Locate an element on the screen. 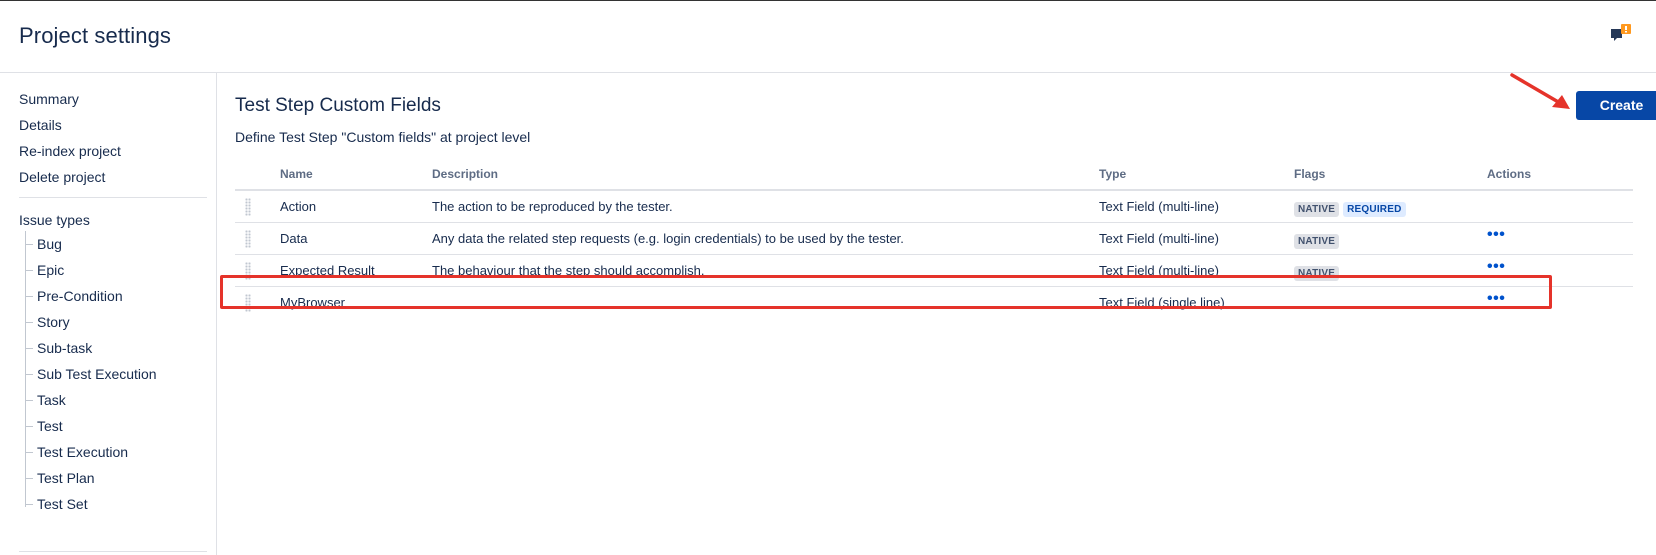 The image size is (1656, 555). issue-type-label: Sub Test Execution is located at coordinates (97, 374).